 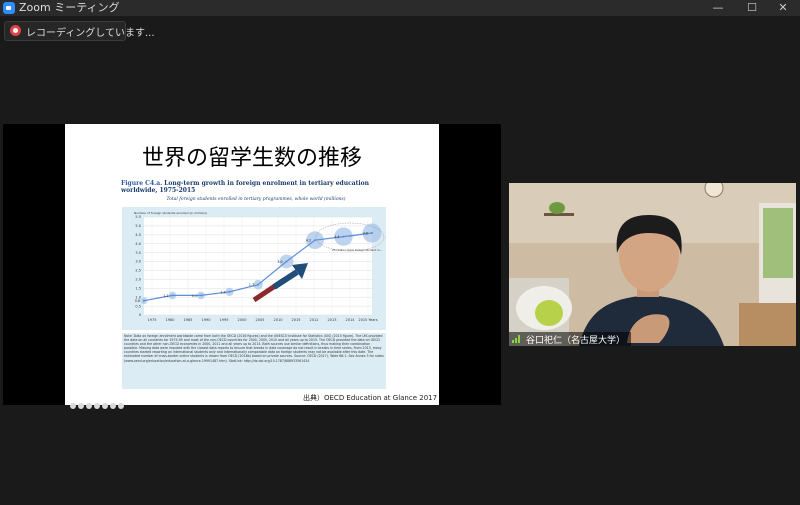 I want to click on y-tick-label: 3.0, so click(x=138, y=262).